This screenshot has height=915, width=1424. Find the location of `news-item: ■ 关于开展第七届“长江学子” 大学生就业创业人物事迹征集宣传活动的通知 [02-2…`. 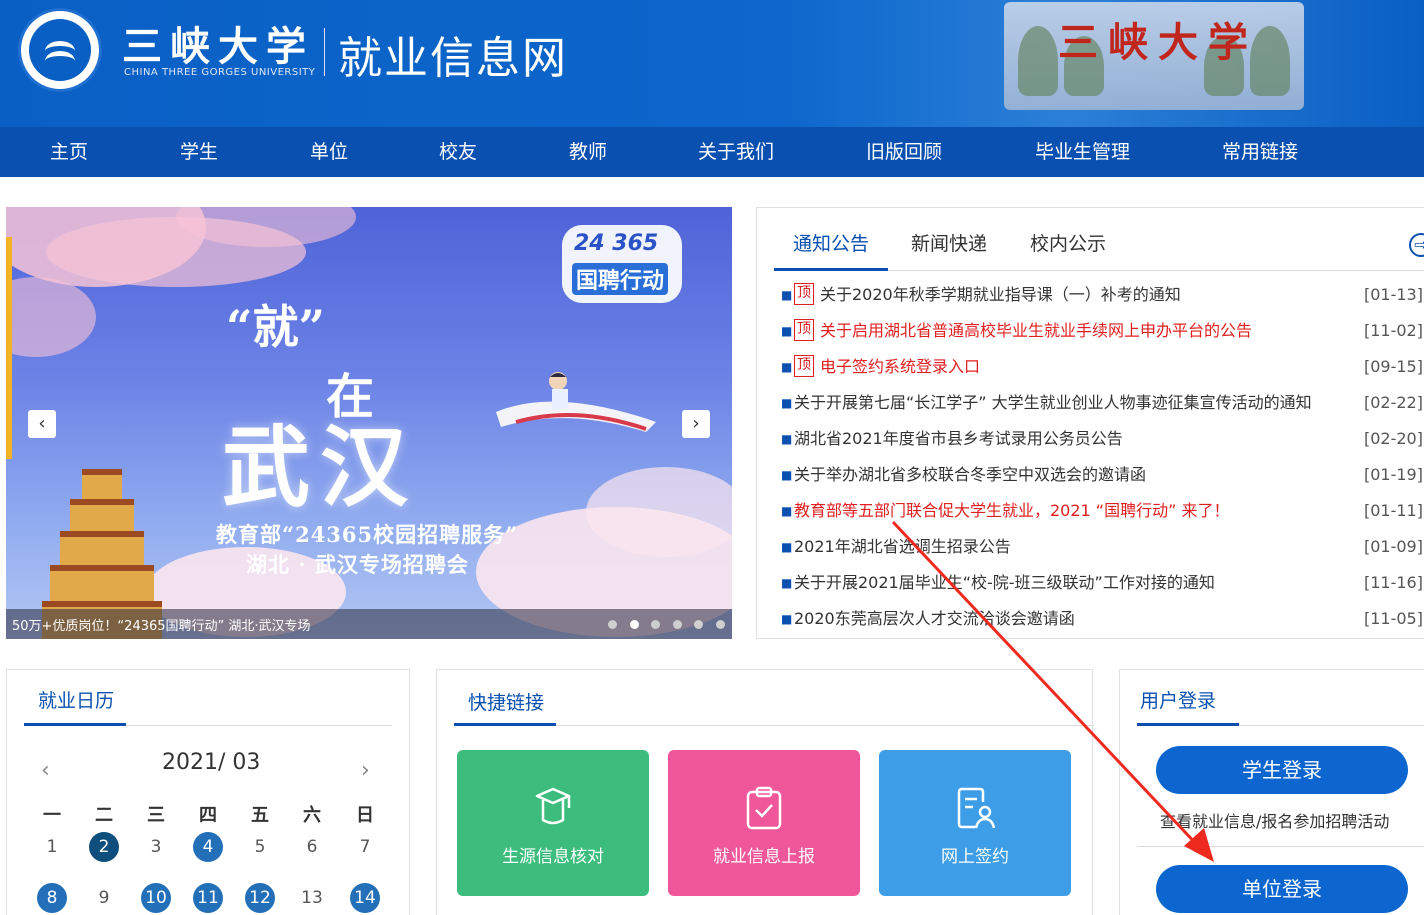

news-item: ■ 关于开展第七届“长江学子” 大学生就业创业人物事迹征集宣传活动的通知 [02-2… is located at coordinates (1101, 403).